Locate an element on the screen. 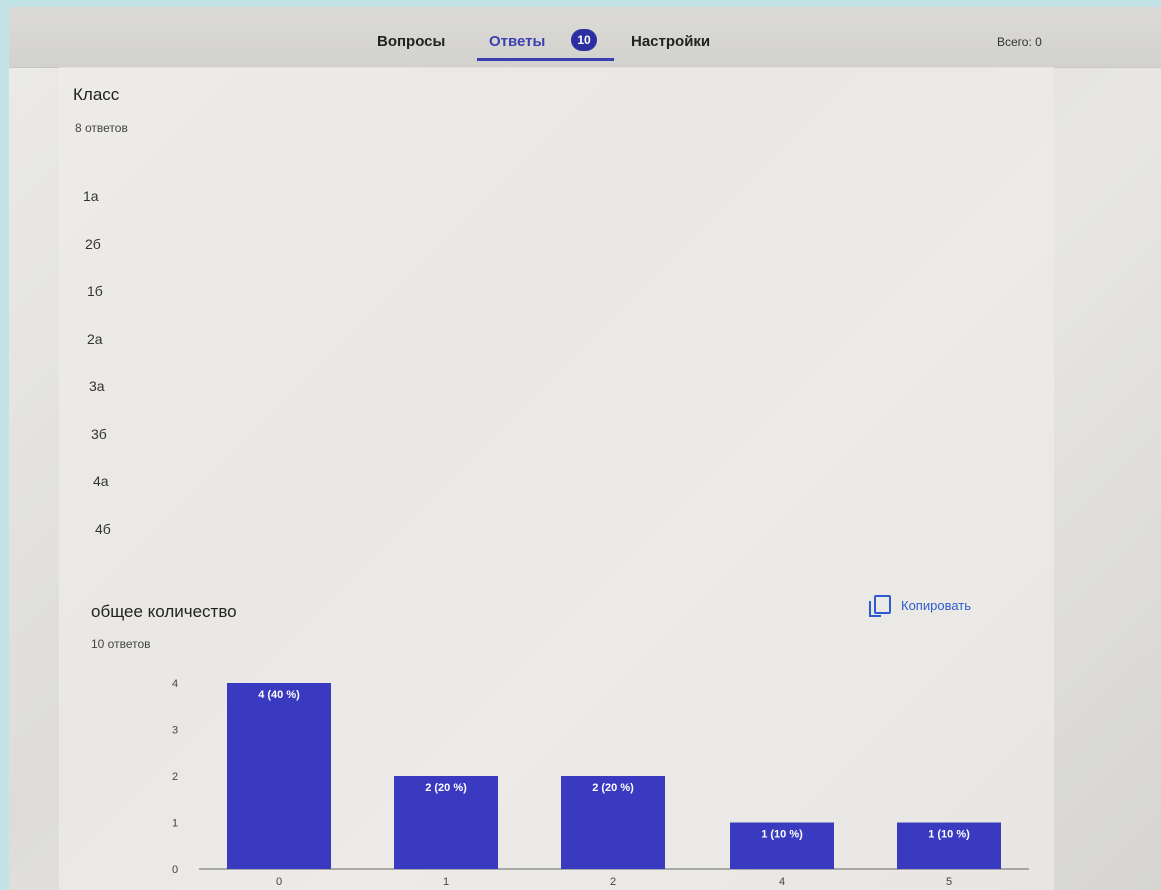  x-tick-label: 2 is located at coordinates (613, 882).